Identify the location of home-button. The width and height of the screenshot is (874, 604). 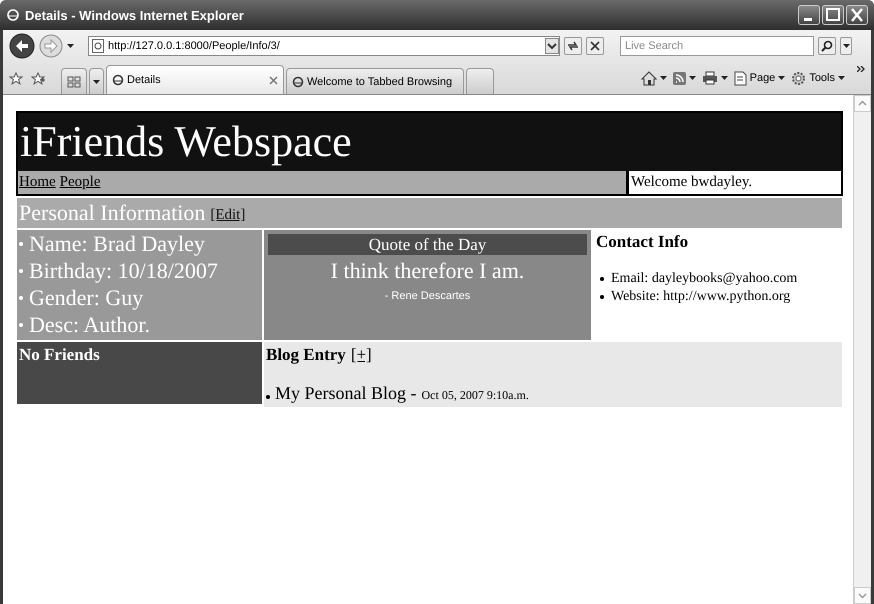
(653, 78).